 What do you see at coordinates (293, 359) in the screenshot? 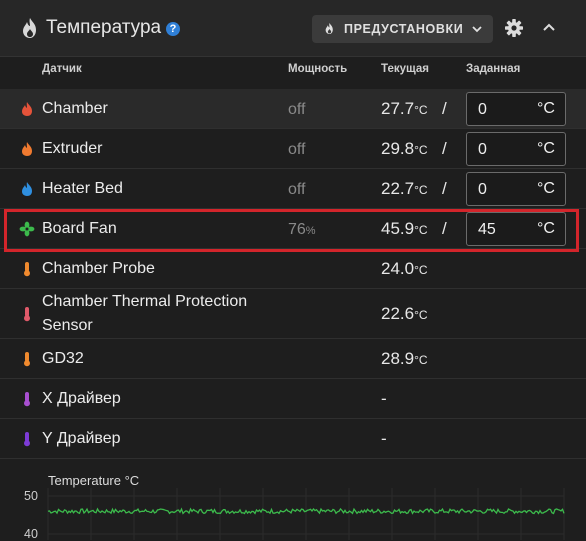
I see `sensor-row-gd32: GD32 28.9°C` at bounding box center [293, 359].